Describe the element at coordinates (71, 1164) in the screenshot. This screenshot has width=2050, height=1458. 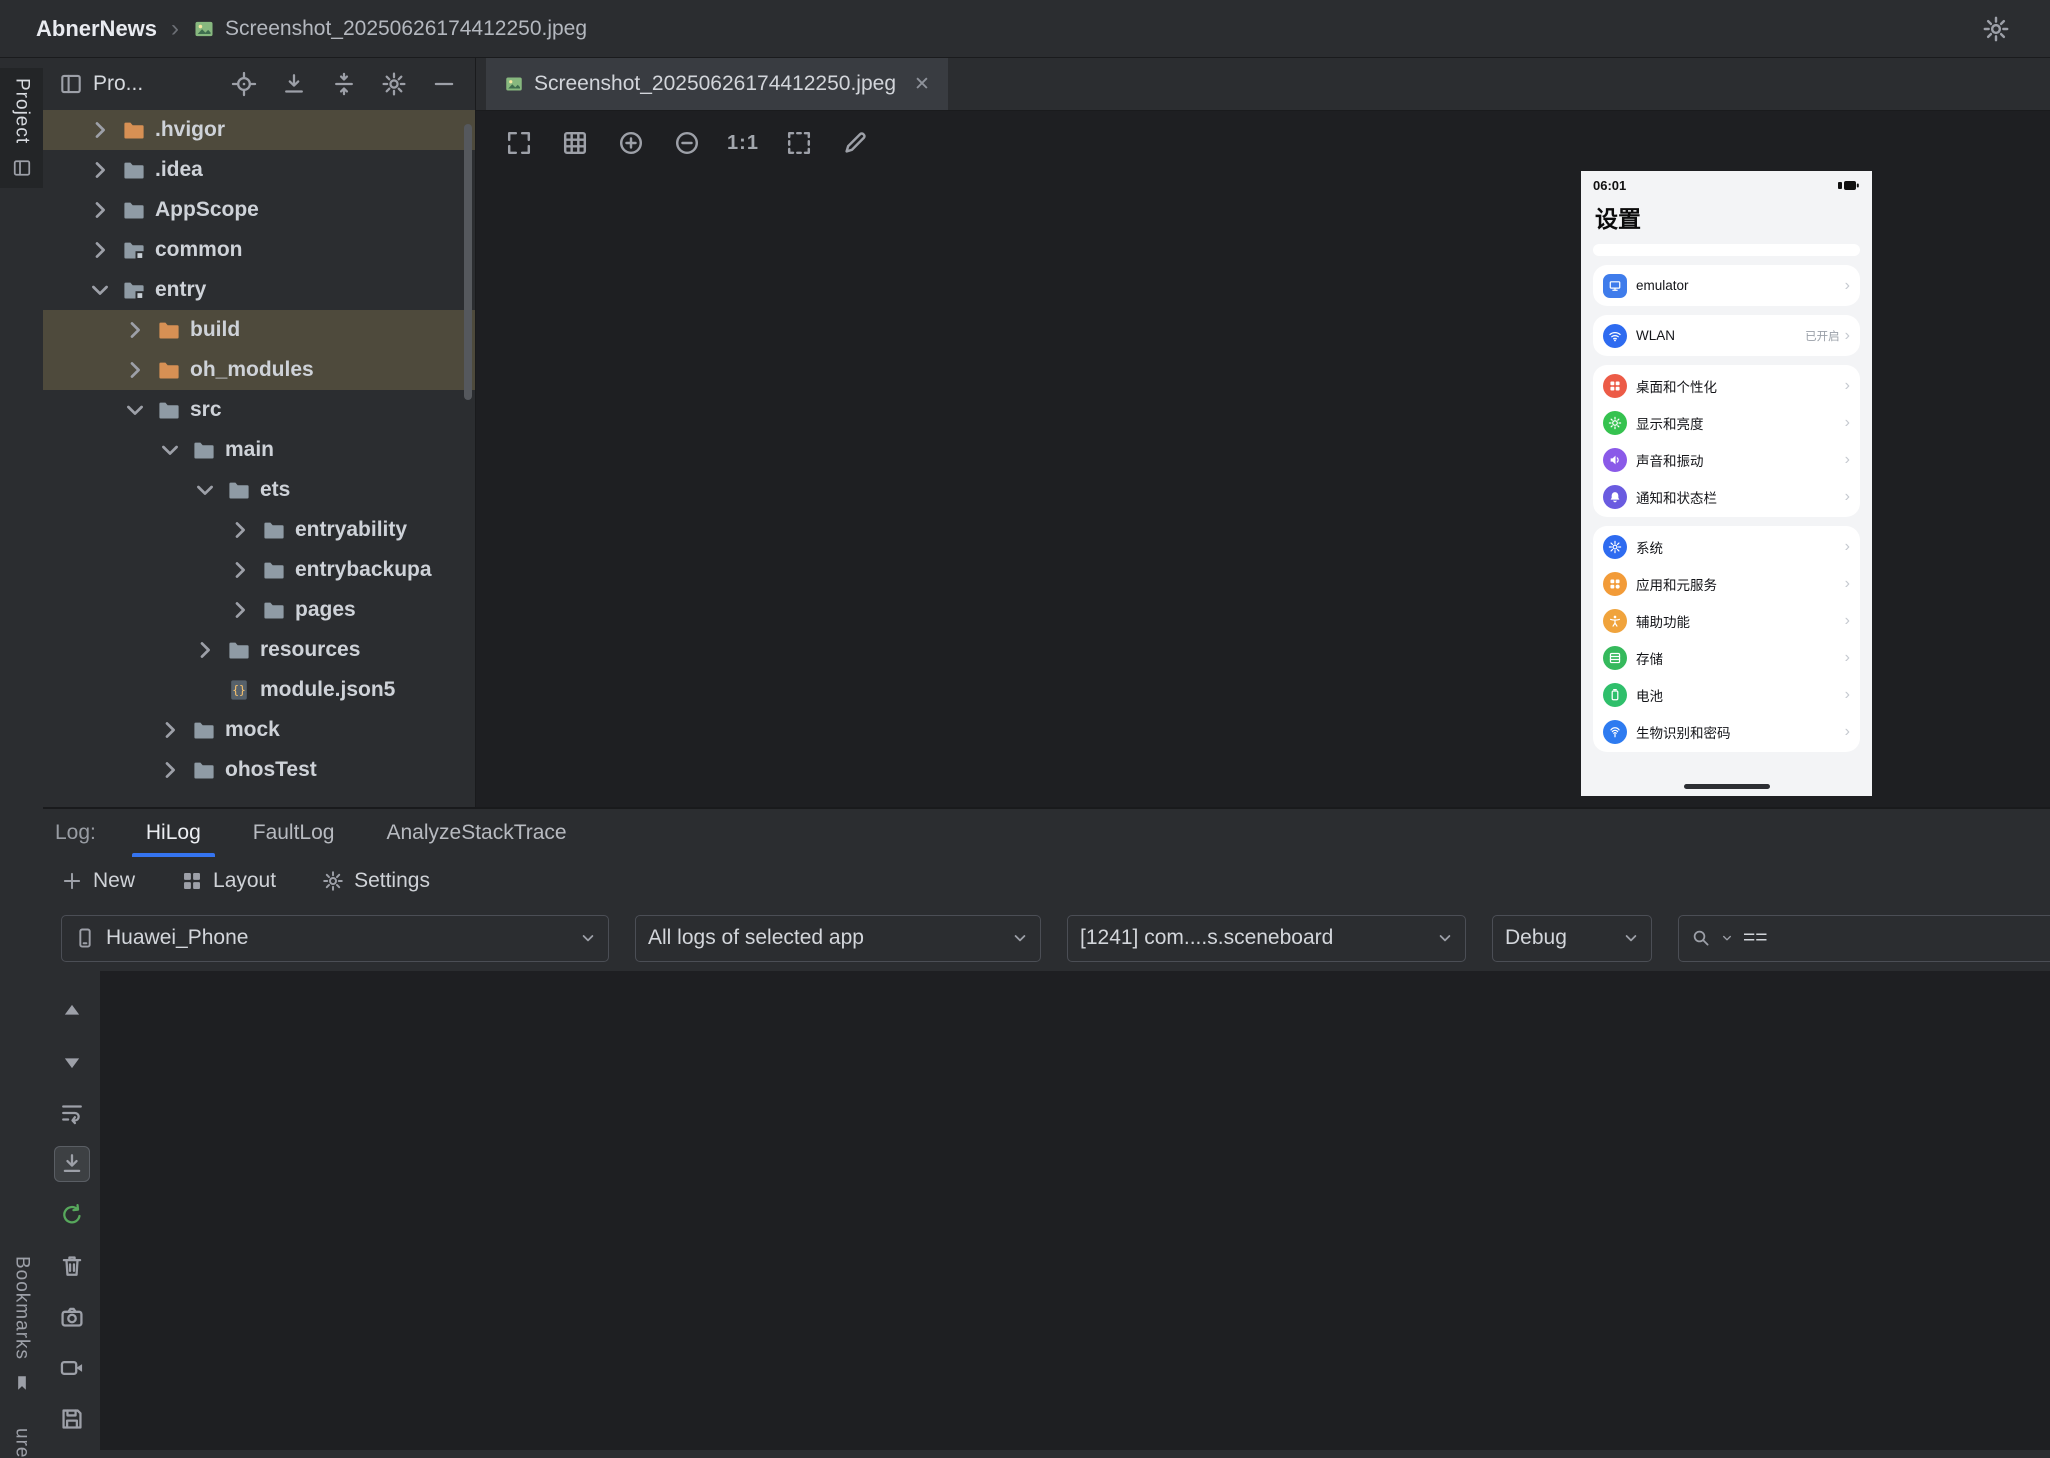
I see `scroll-end-button` at that location.